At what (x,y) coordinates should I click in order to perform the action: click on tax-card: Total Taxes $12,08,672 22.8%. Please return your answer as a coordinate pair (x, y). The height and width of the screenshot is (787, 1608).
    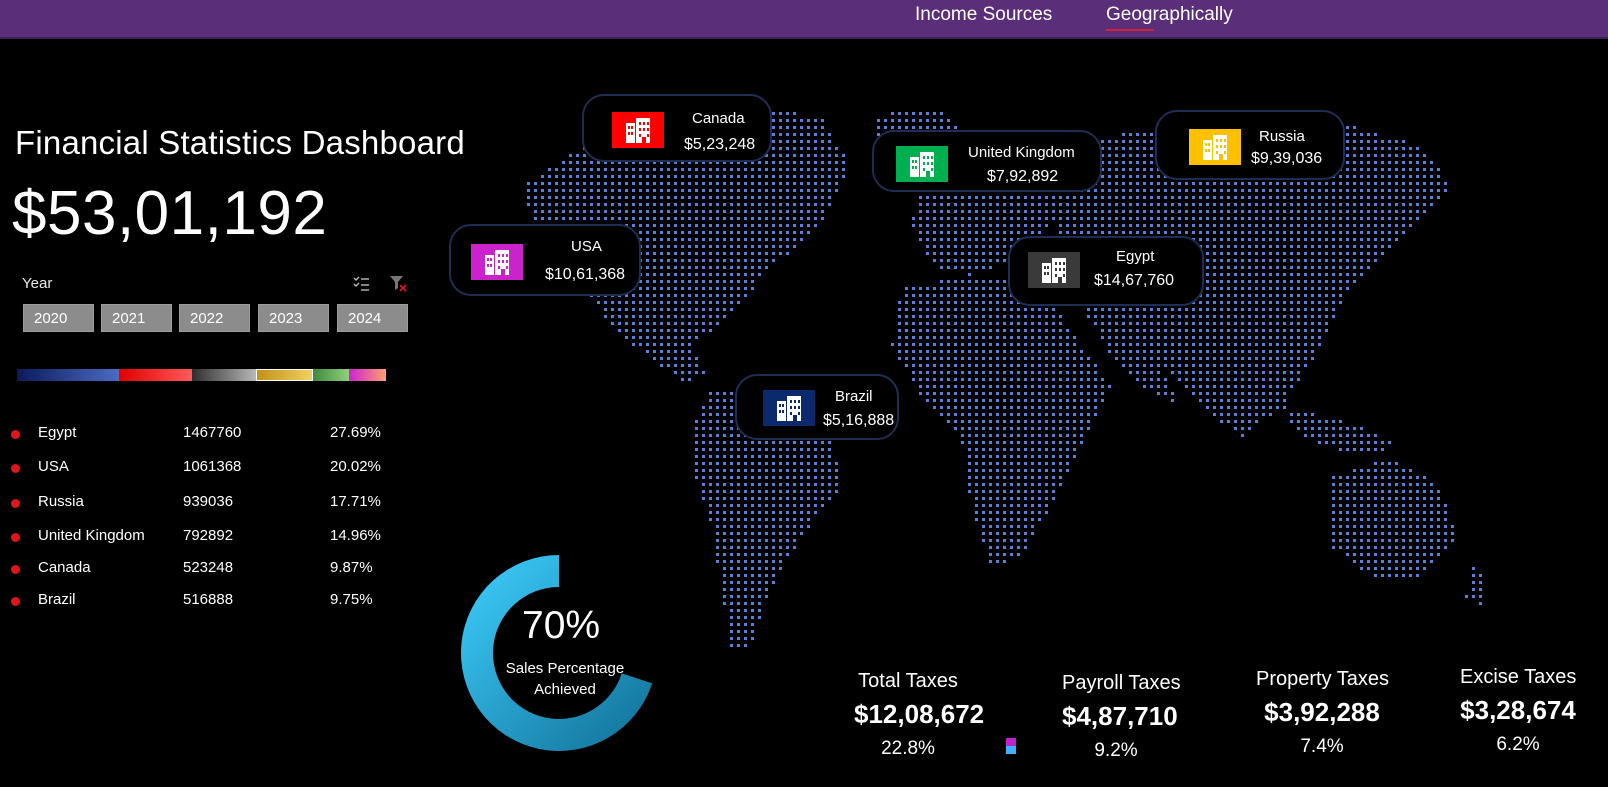
    Looking at the image, I should click on (919, 715).